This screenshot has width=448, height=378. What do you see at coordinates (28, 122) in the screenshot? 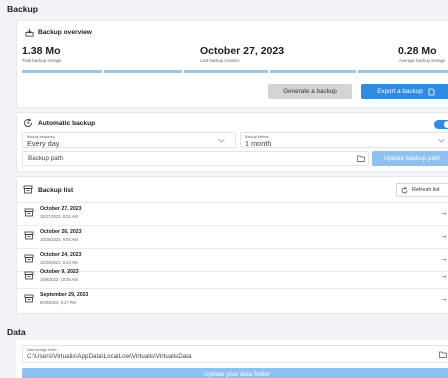
I see `auto-backup-clock-icon` at bounding box center [28, 122].